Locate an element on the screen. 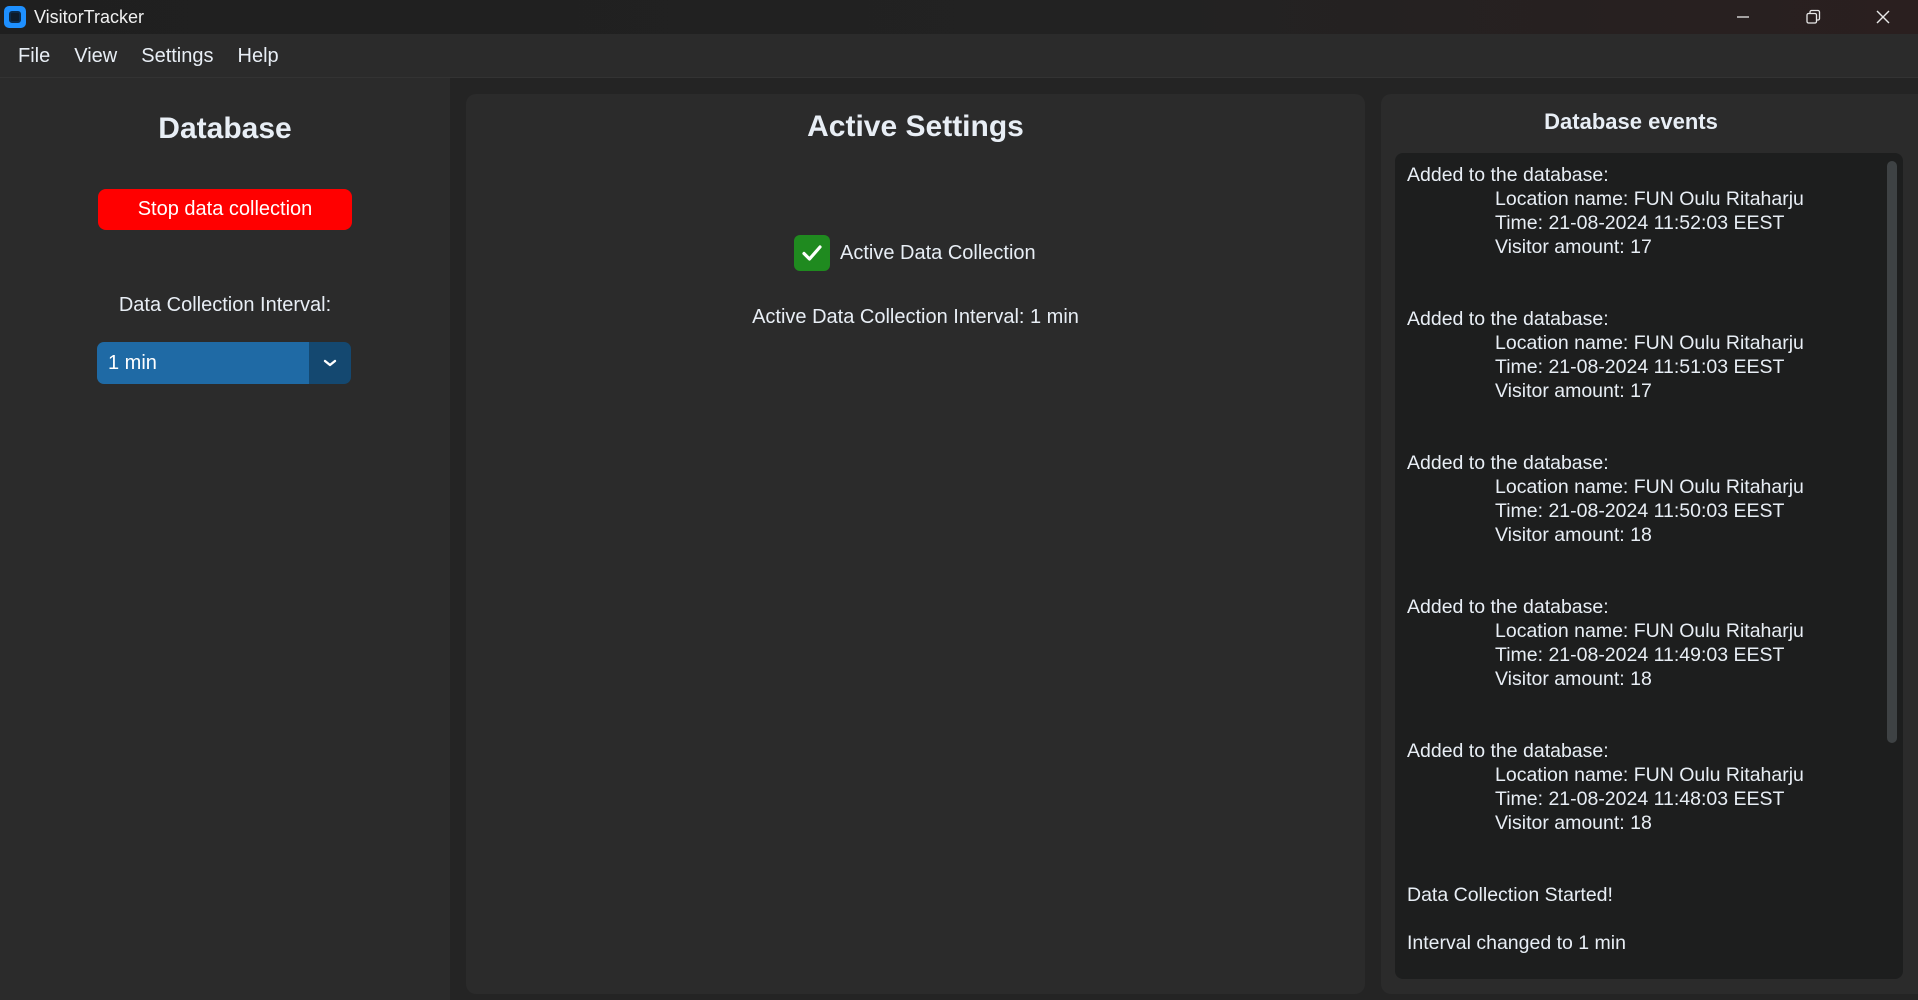  minimize-icon is located at coordinates (1743, 17).